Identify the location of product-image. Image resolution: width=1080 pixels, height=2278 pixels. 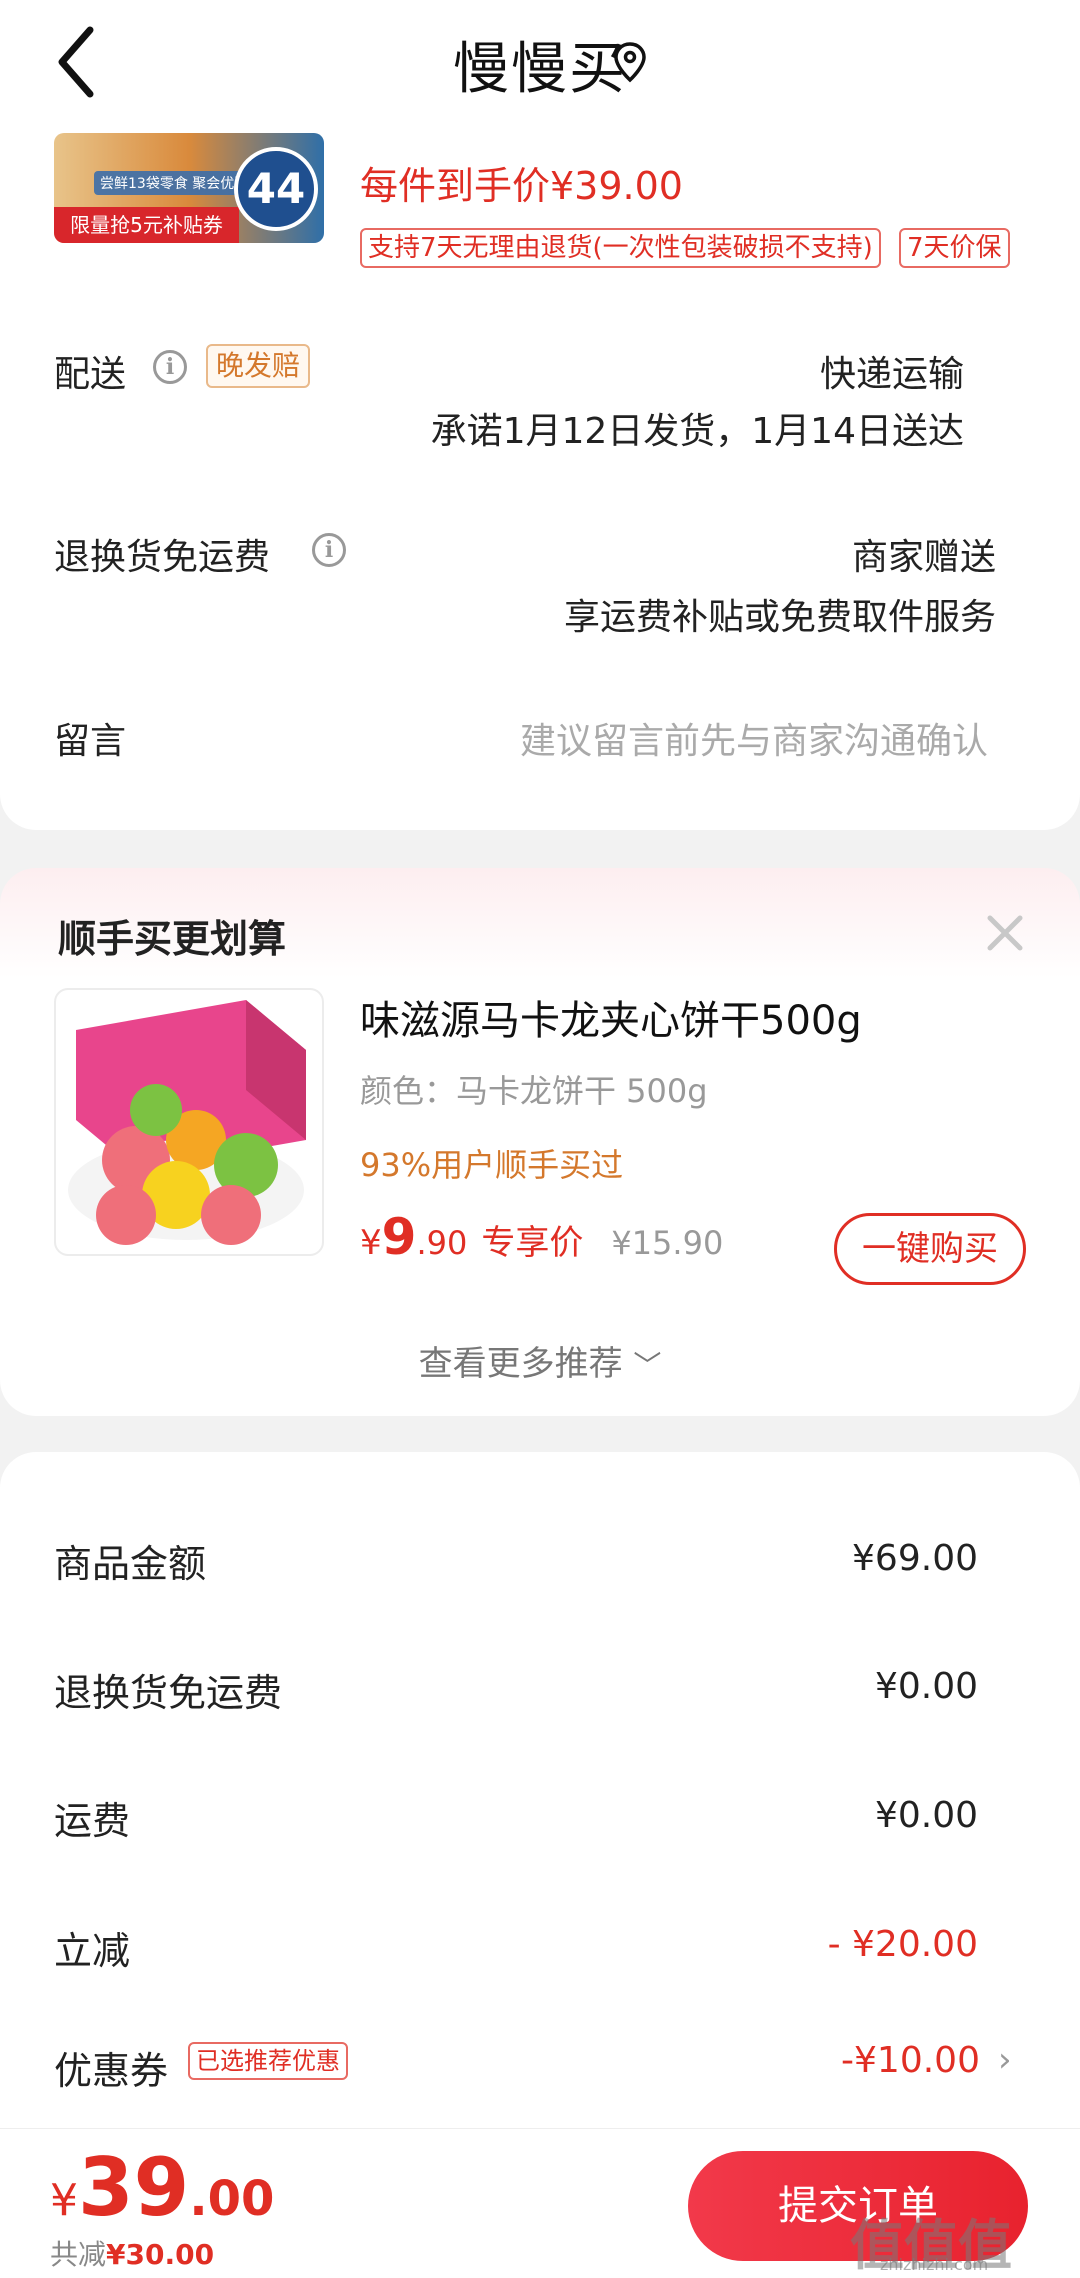
(189, 1122).